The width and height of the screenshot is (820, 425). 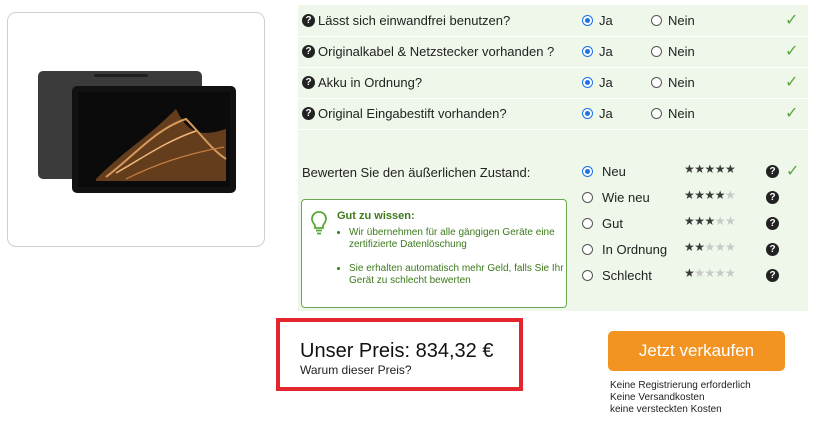 I want to click on condition-option-label: Schlecht, so click(x=627, y=275).